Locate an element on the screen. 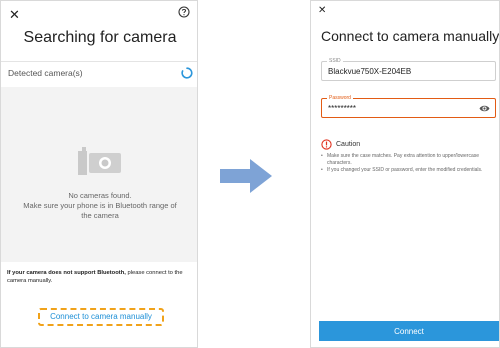  connect-button: Connect is located at coordinates (409, 331).